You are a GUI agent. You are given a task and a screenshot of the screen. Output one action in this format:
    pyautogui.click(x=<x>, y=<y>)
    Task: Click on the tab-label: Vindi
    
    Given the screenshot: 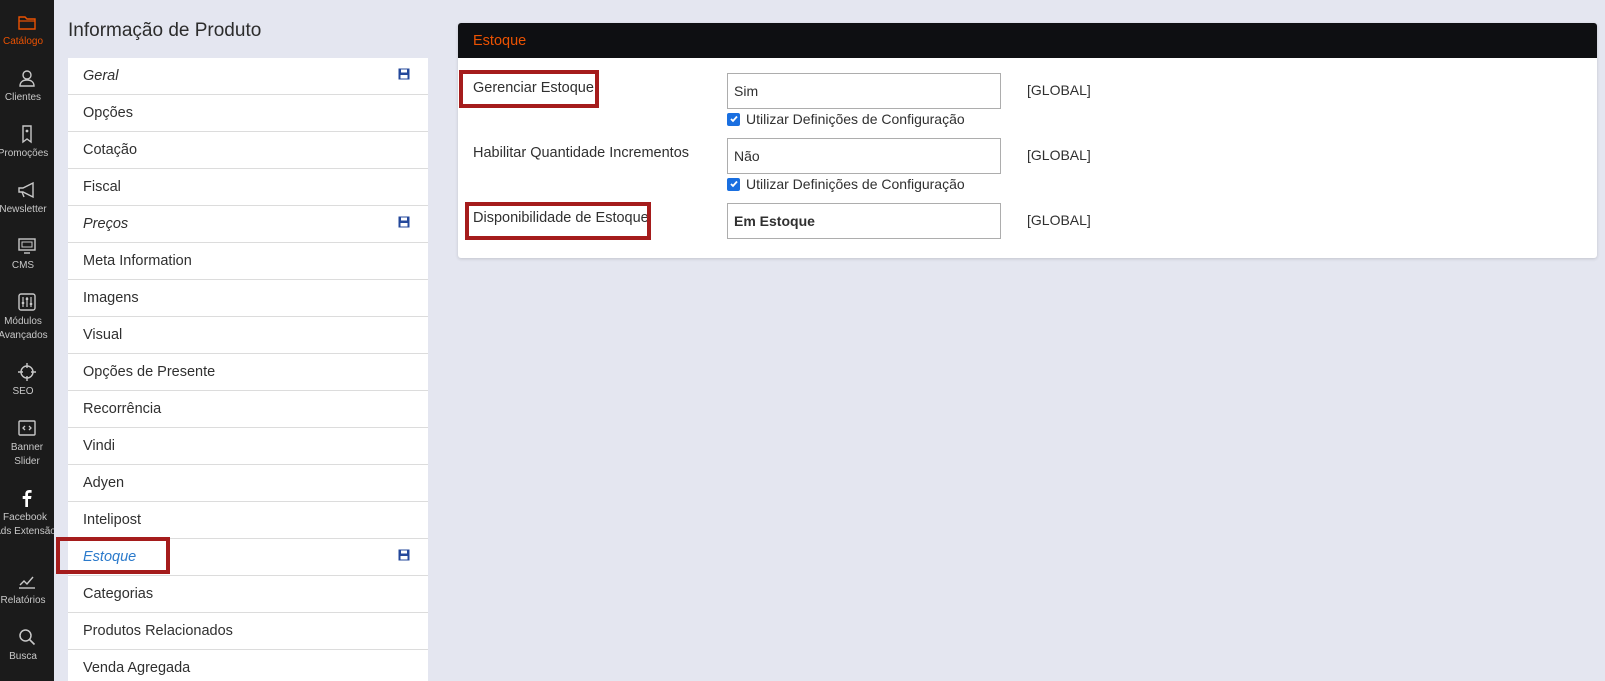 What is the action you would take?
    pyautogui.click(x=99, y=446)
    